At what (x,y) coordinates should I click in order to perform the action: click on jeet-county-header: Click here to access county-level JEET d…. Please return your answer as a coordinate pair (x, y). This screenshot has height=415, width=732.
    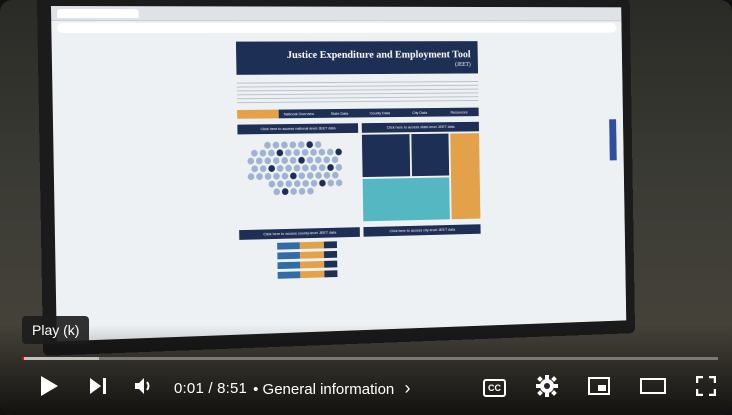
    Looking at the image, I should click on (299, 233).